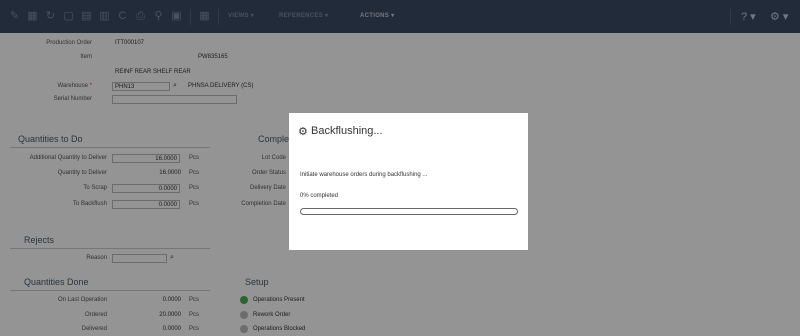 The width and height of the screenshot is (800, 336). I want to click on progress-bar, so click(409, 211).